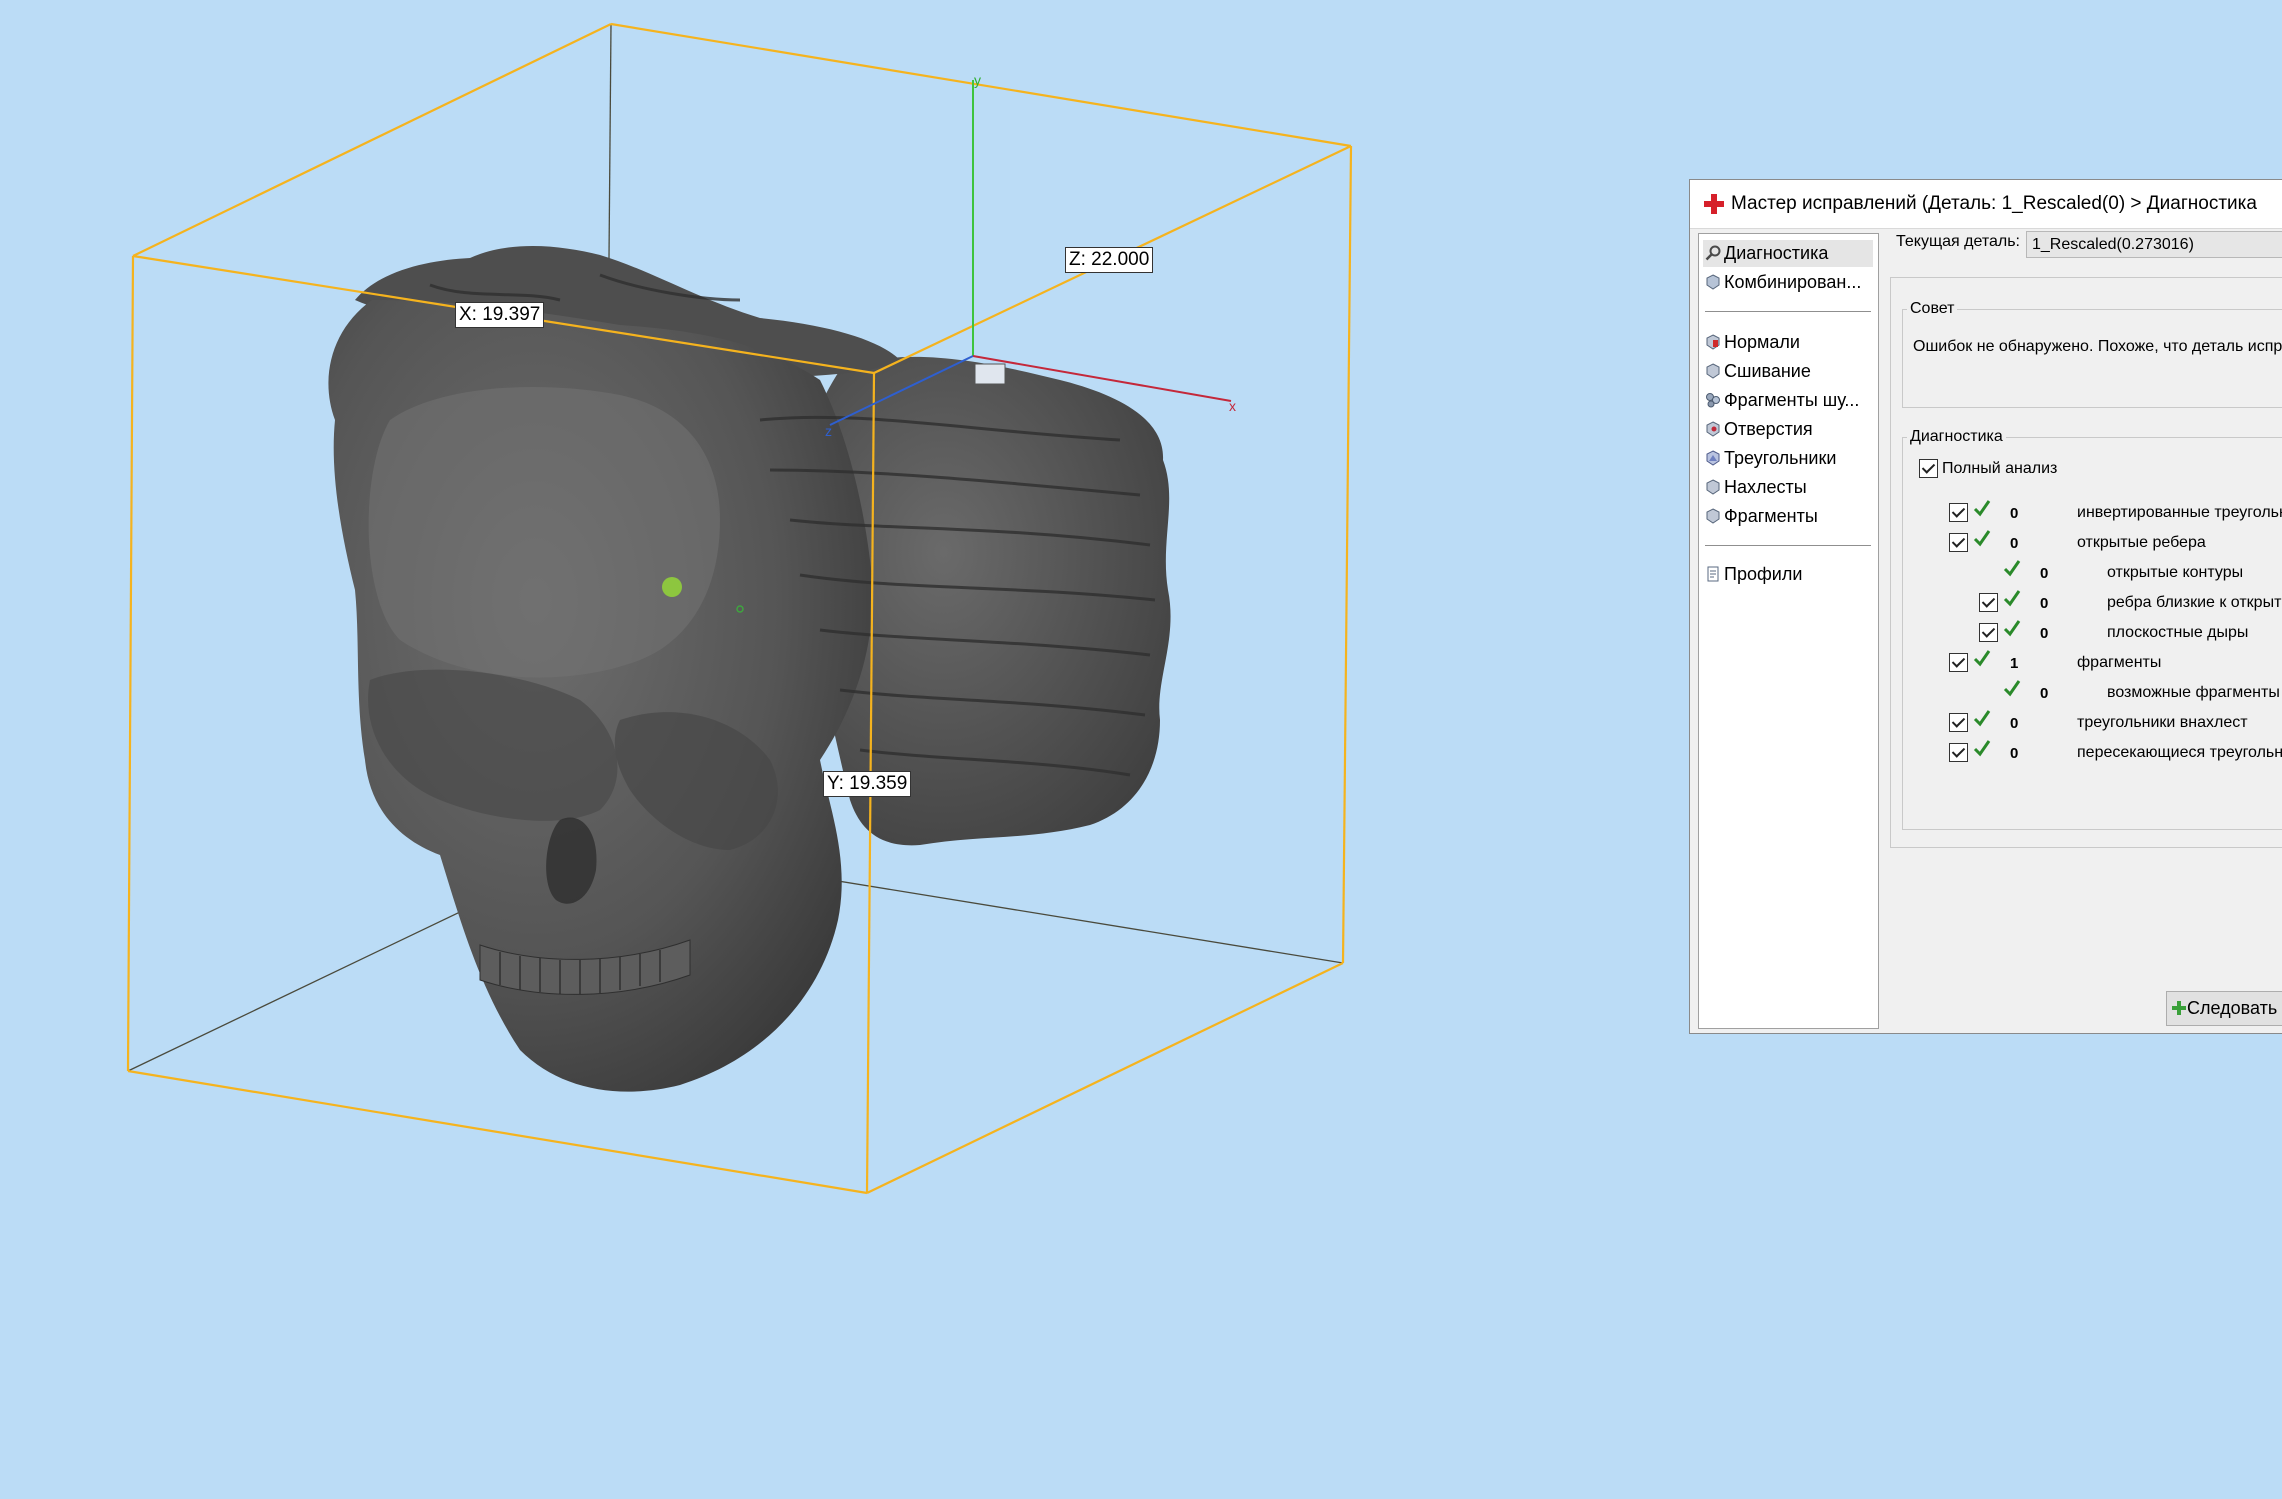 The height and width of the screenshot is (1499, 2282). I want to click on nav-item-stitching: Сшивание, so click(1788, 371).